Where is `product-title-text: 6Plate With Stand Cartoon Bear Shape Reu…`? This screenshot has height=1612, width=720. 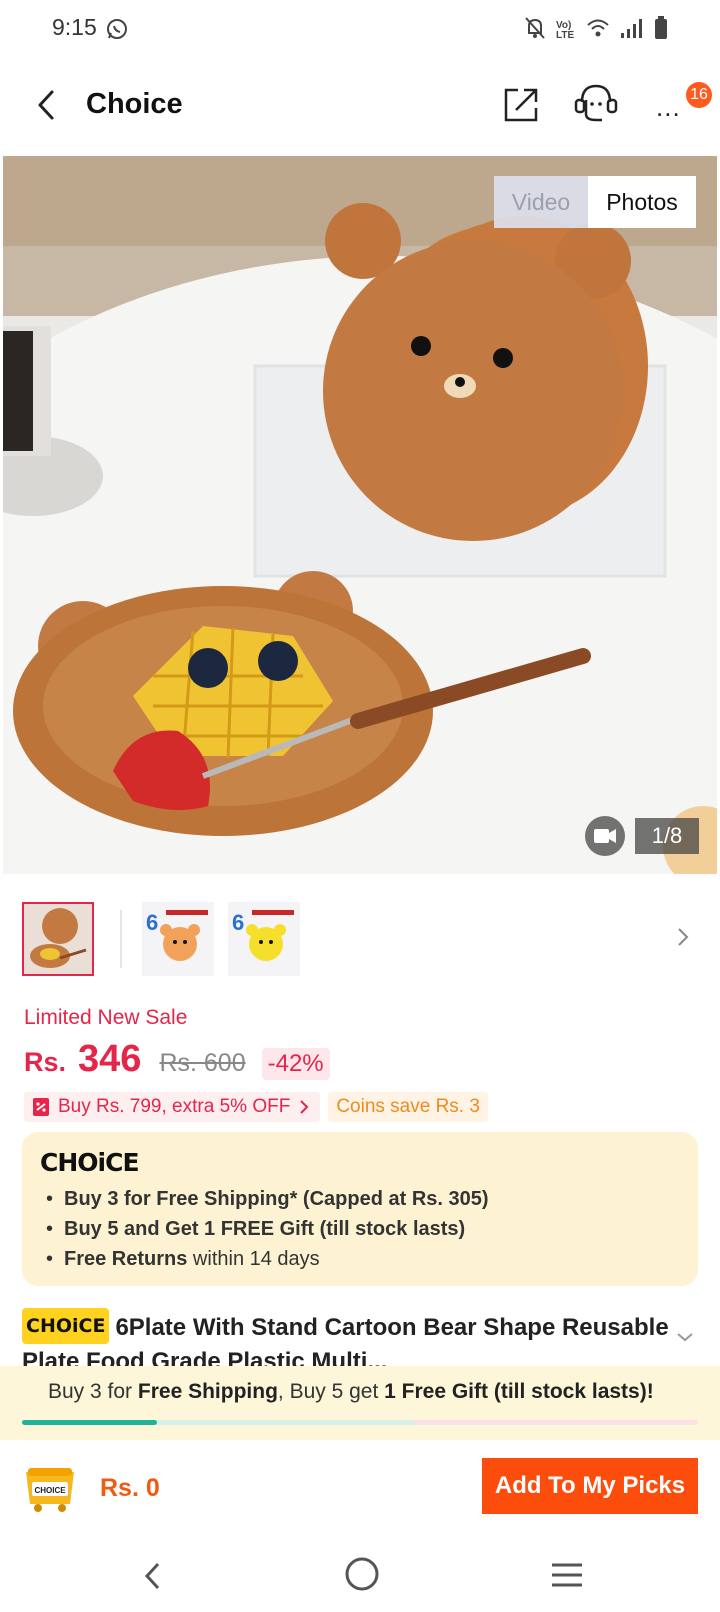 product-title-text: 6Plate With Stand Cartoon Bear Shape Reu… is located at coordinates (345, 1341).